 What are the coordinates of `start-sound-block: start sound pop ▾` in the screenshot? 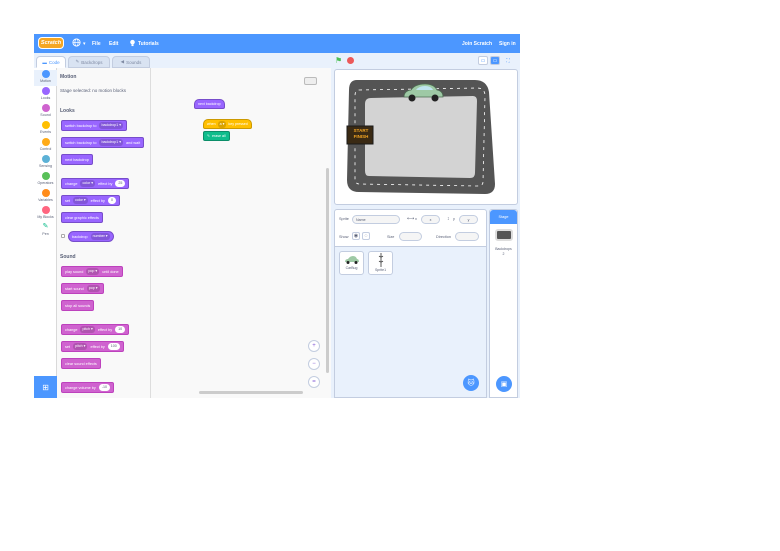 It's located at (82, 288).